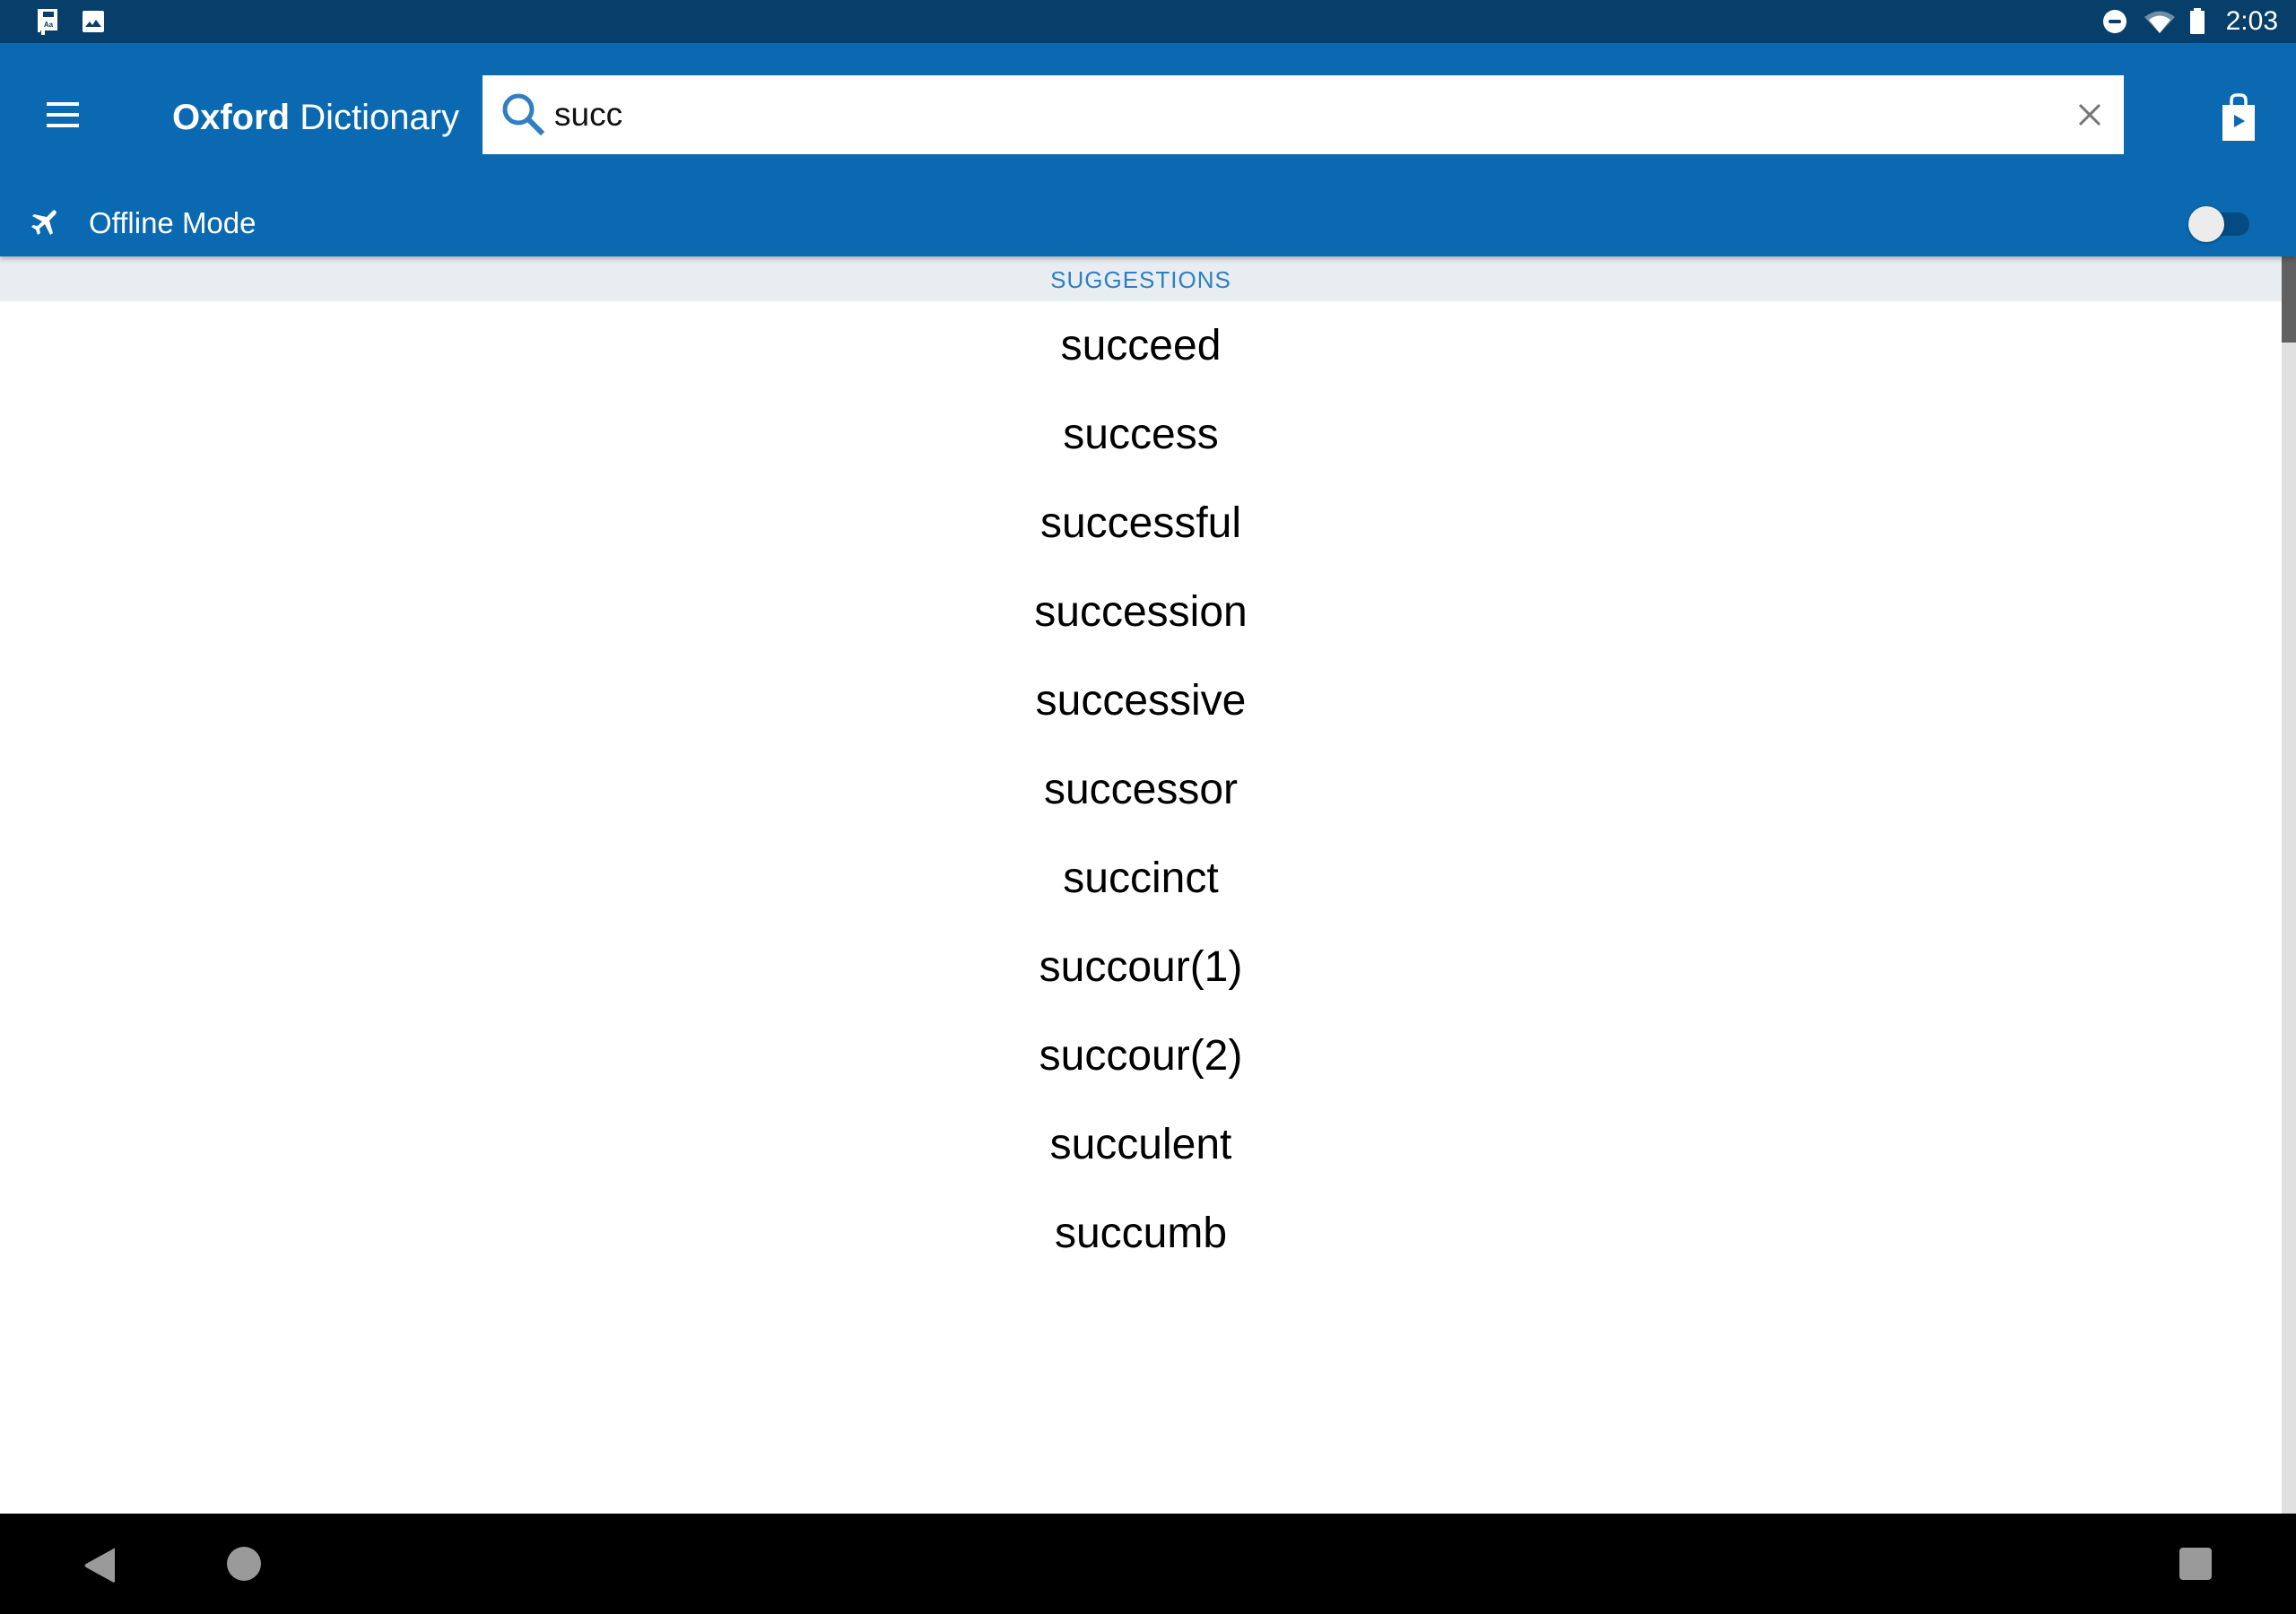 The height and width of the screenshot is (1614, 2296). Describe the element at coordinates (1148, 223) in the screenshot. I see `offline-mode-row: Offline Mode` at that location.